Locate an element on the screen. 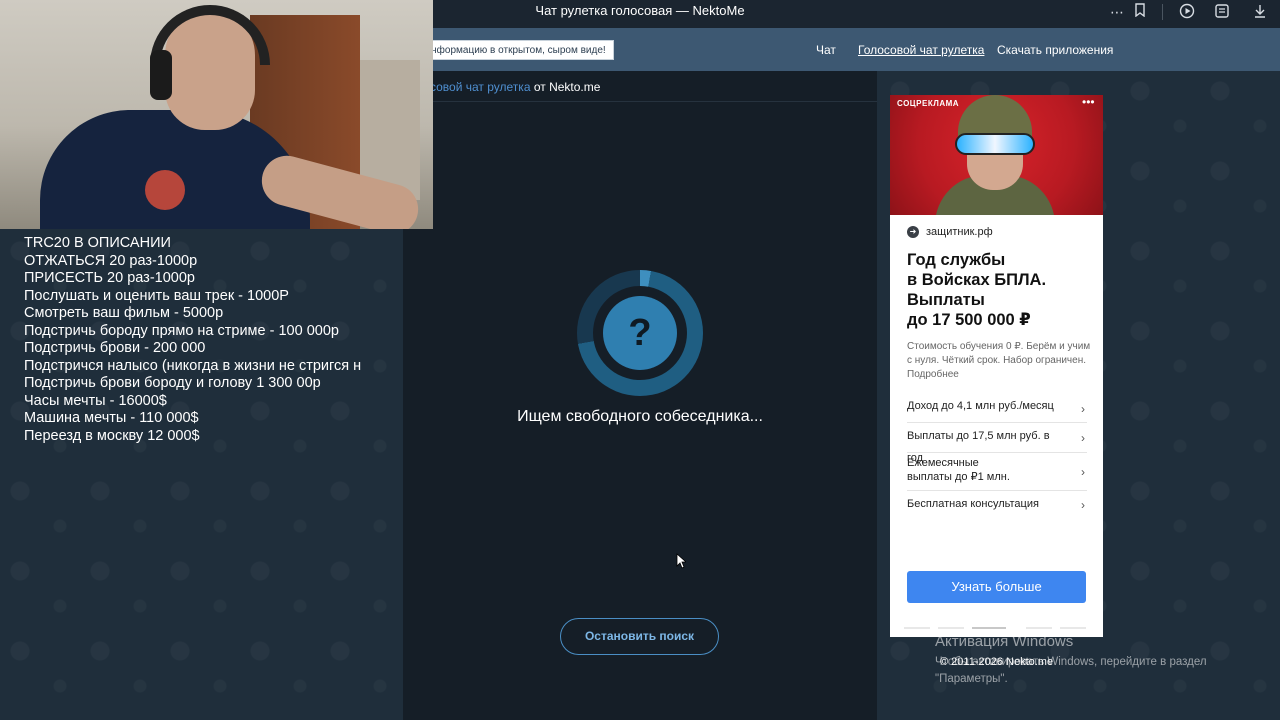 Image resolution: width=1280 pixels, height=720 pixels. carousel-dot-active is located at coordinates (989, 628).